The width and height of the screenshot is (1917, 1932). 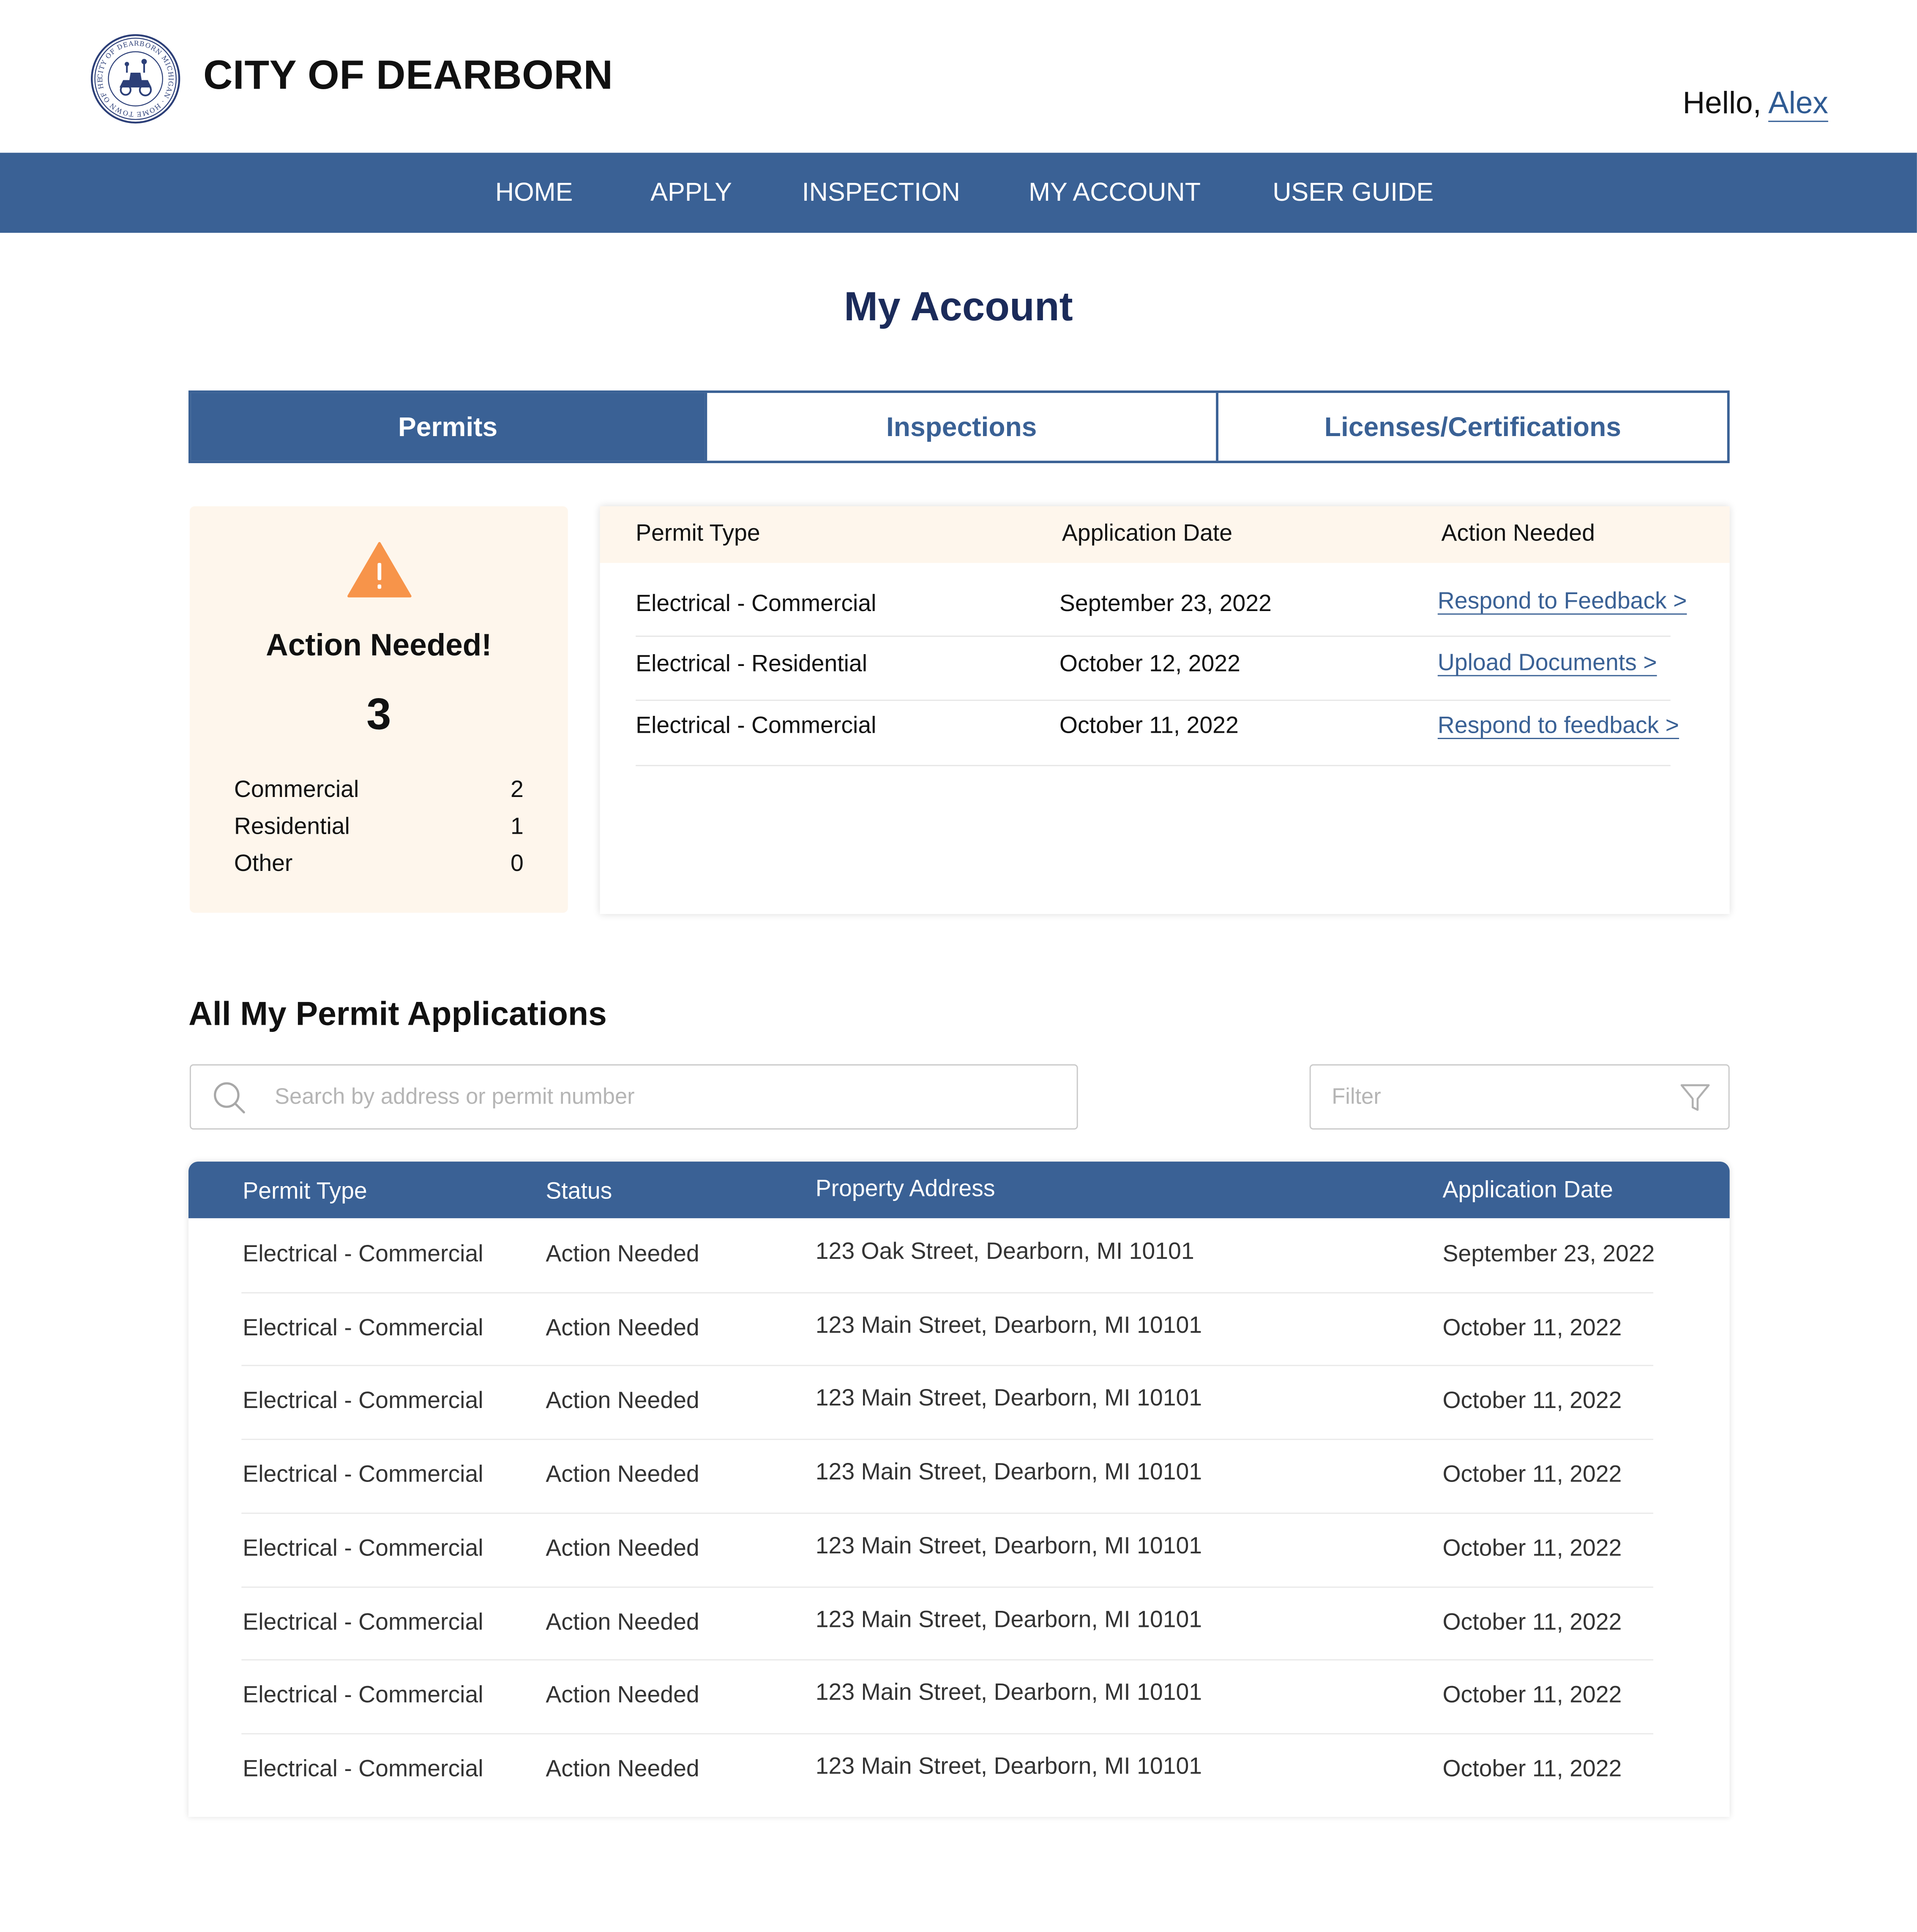 I want to click on breakdown-value: 0, so click(x=517, y=864).